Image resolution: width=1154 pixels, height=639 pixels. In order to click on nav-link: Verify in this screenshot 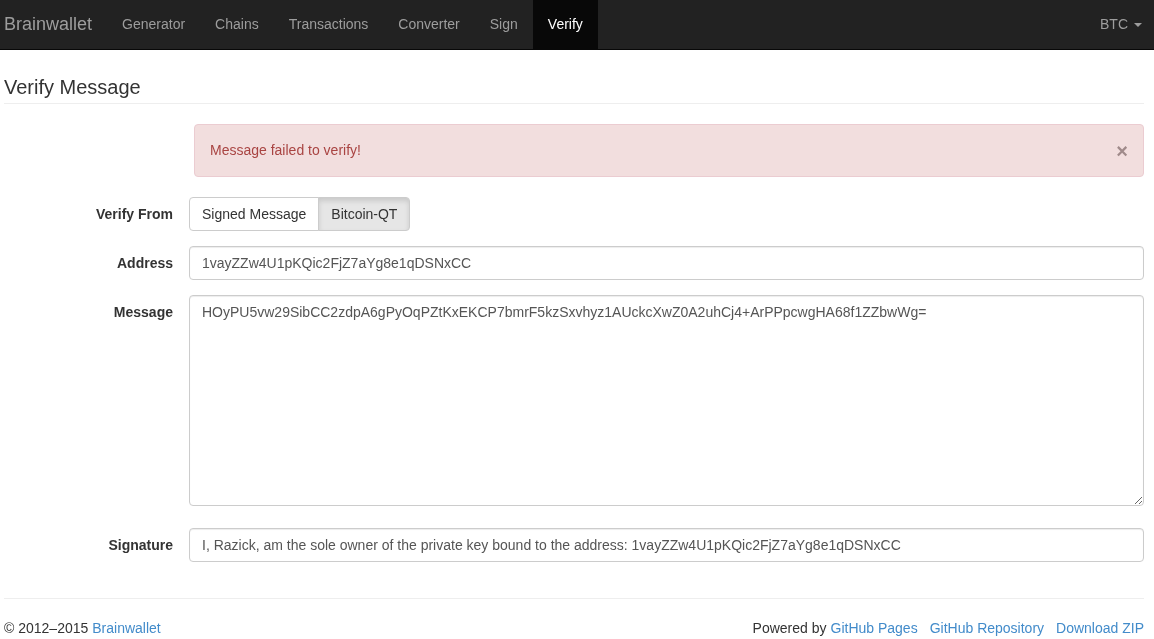, I will do `click(565, 24)`.